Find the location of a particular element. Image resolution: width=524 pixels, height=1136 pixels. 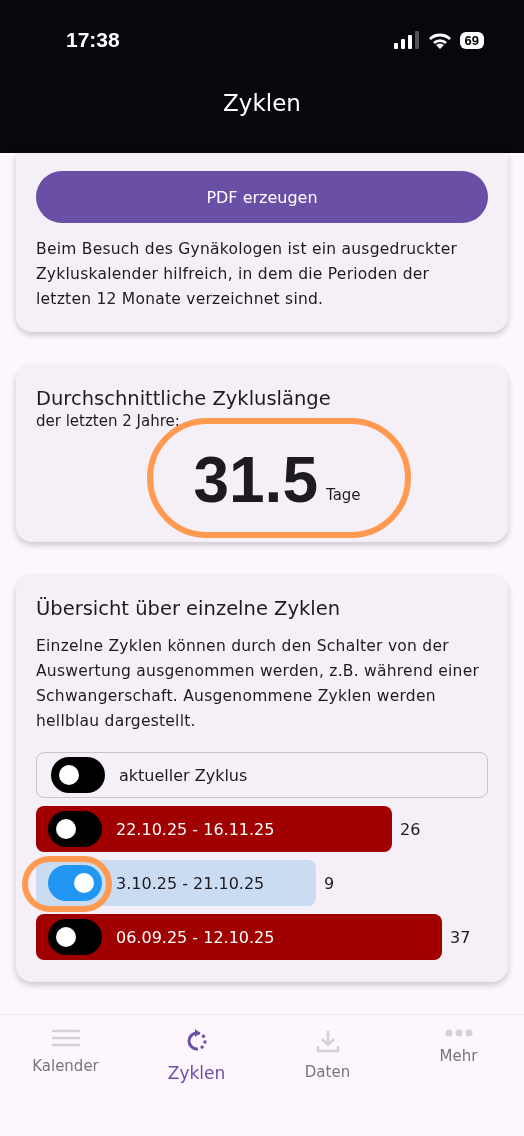

download-icon is located at coordinates (327, 1041).